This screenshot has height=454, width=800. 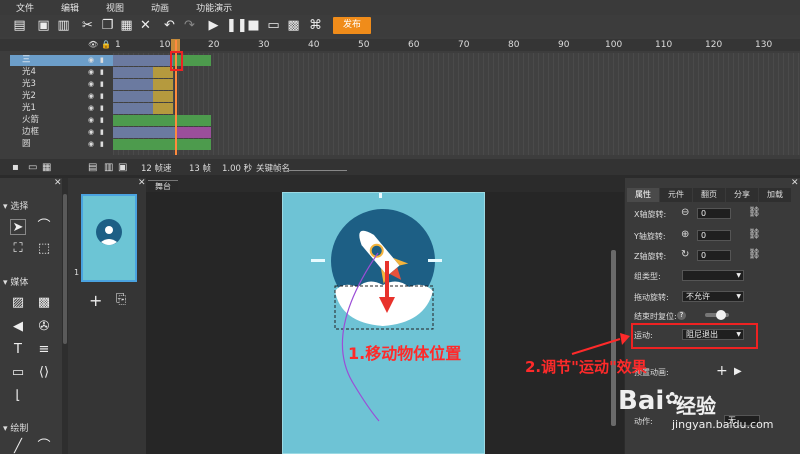 What do you see at coordinates (61, 132) in the screenshot?
I see `layer-row: 边框 ◉ ▮` at bounding box center [61, 132].